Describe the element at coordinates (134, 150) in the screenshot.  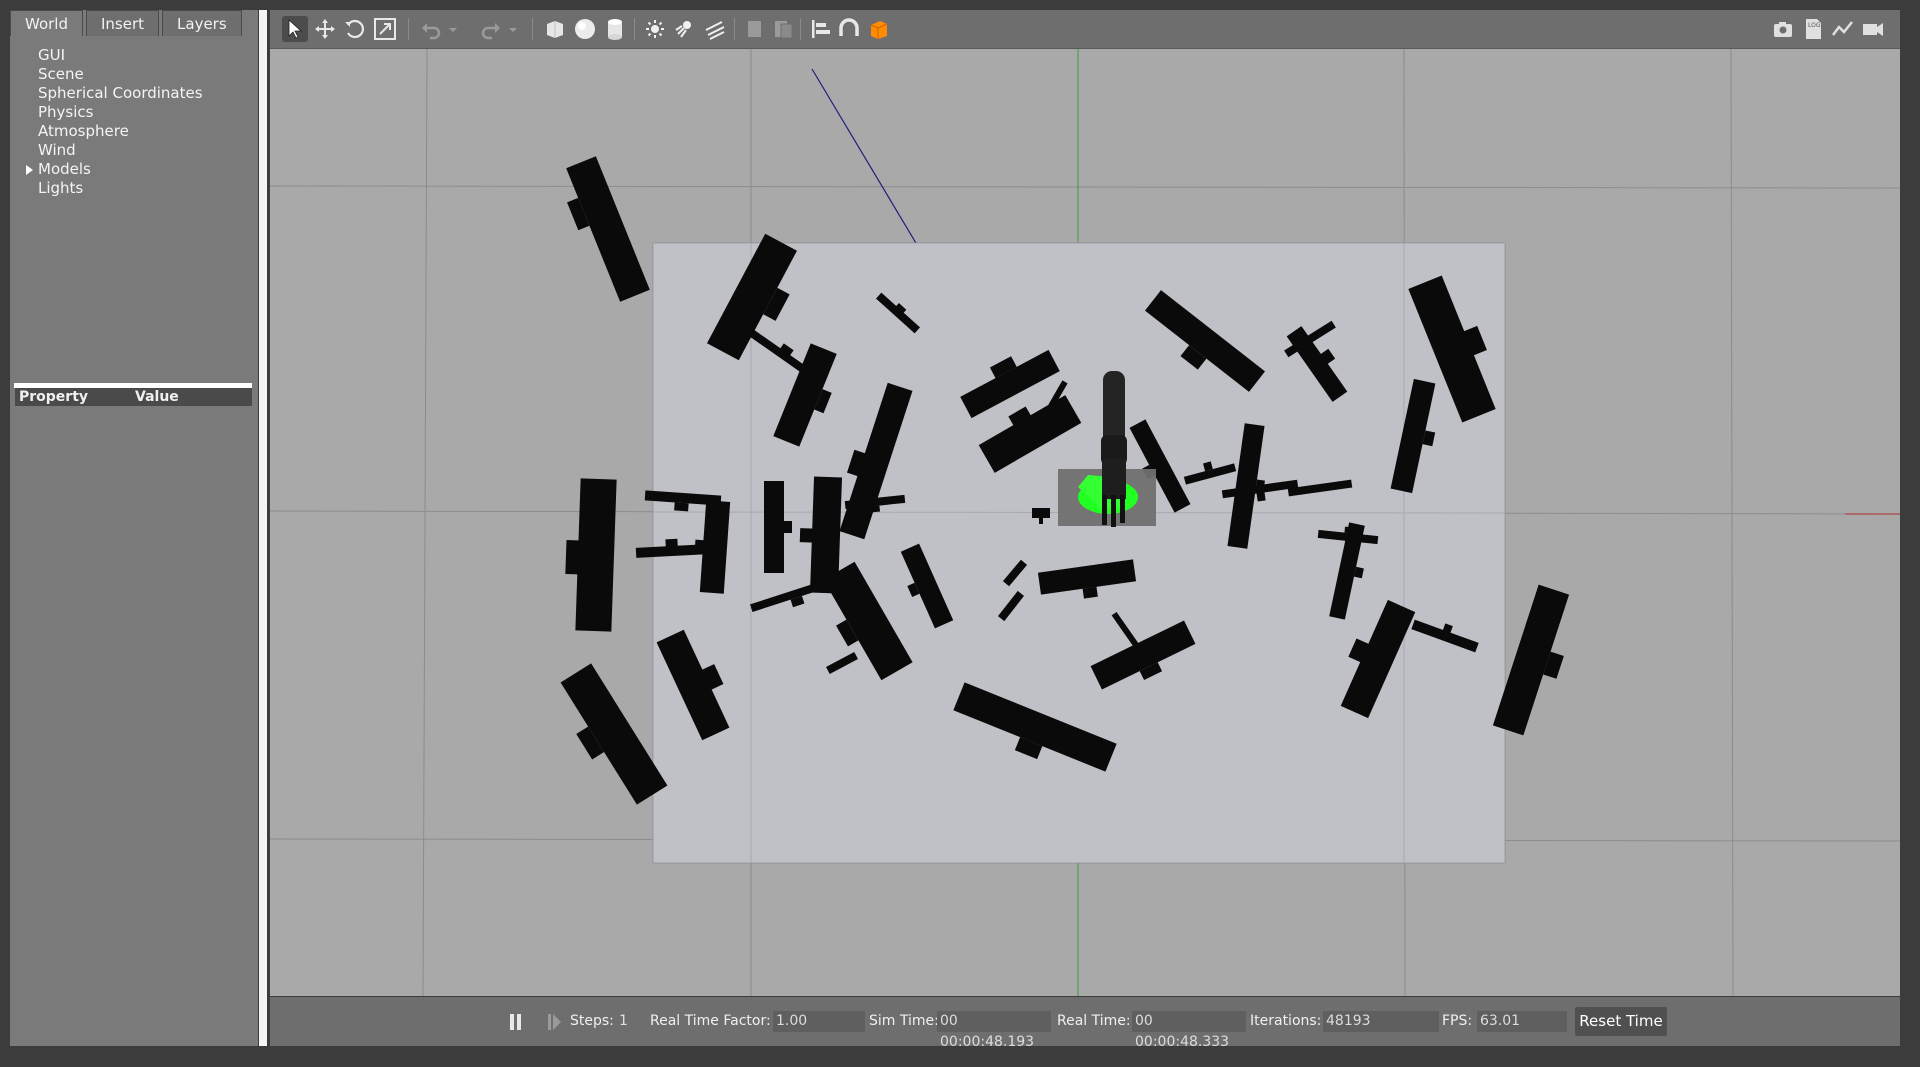
I see `tree-item-wind: Wind` at that location.